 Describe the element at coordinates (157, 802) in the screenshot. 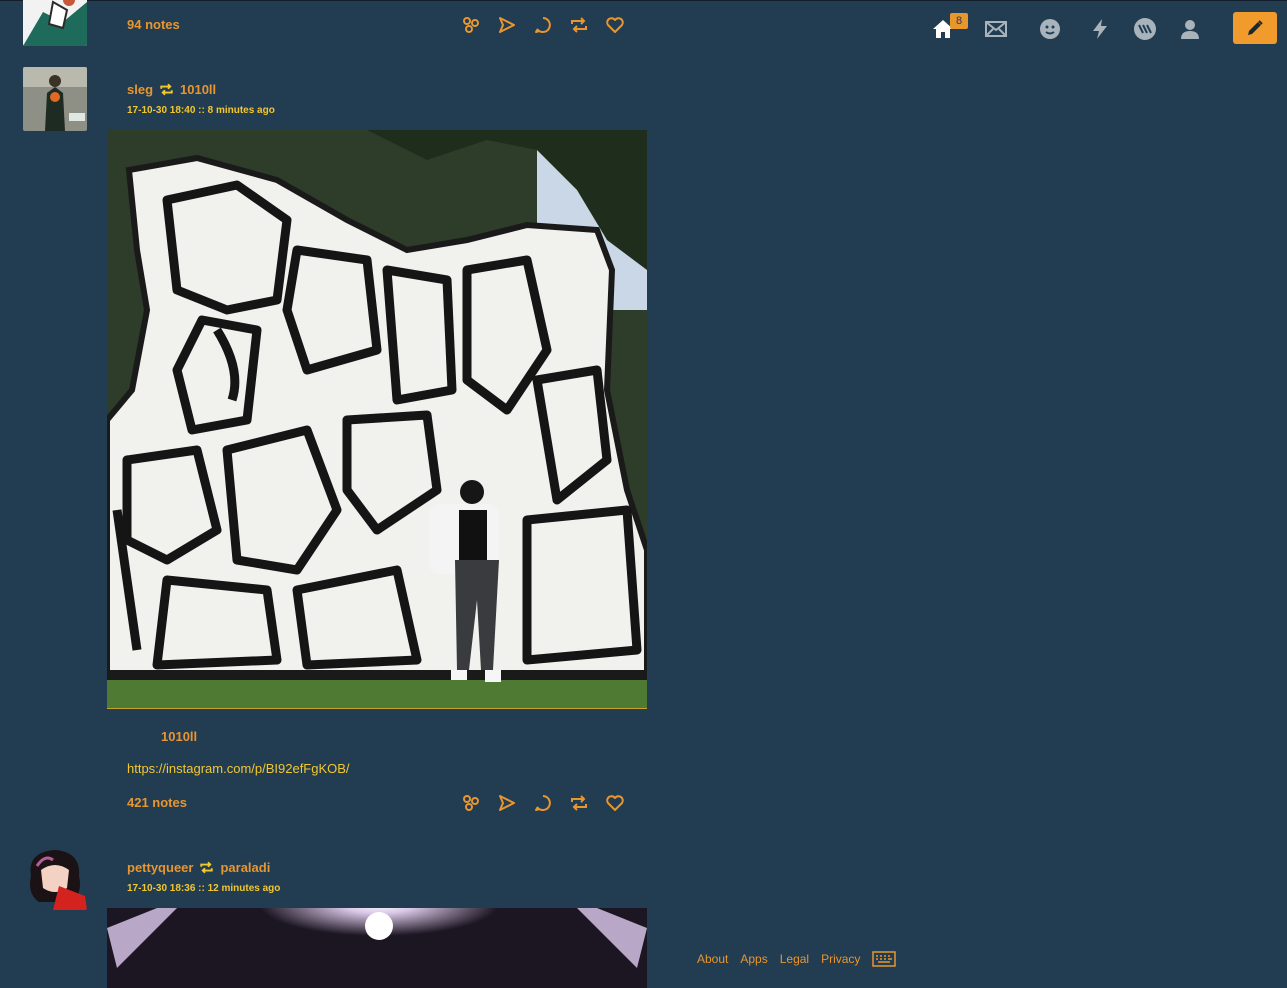

I see `post-notes-count: 421 notes` at that location.